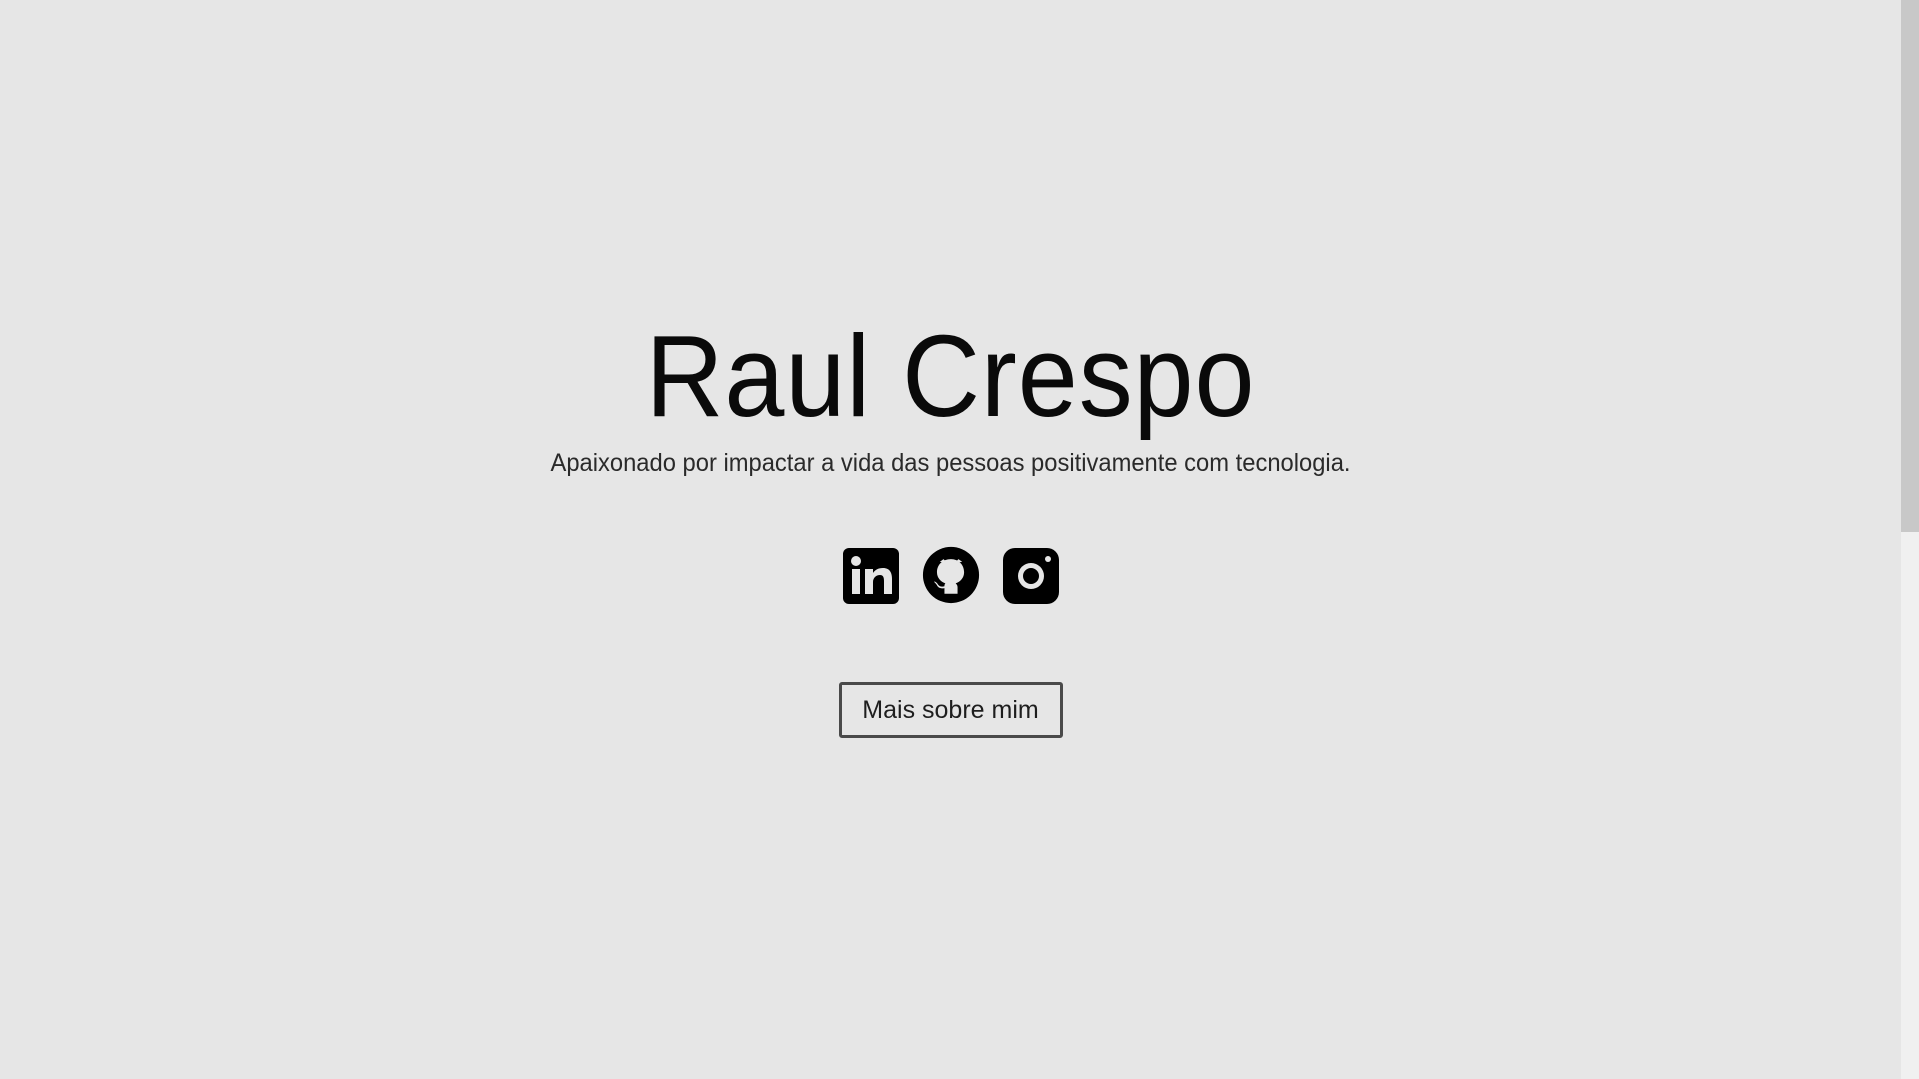  What do you see at coordinates (1910, 539) in the screenshot?
I see `vertical-scrollbar` at bounding box center [1910, 539].